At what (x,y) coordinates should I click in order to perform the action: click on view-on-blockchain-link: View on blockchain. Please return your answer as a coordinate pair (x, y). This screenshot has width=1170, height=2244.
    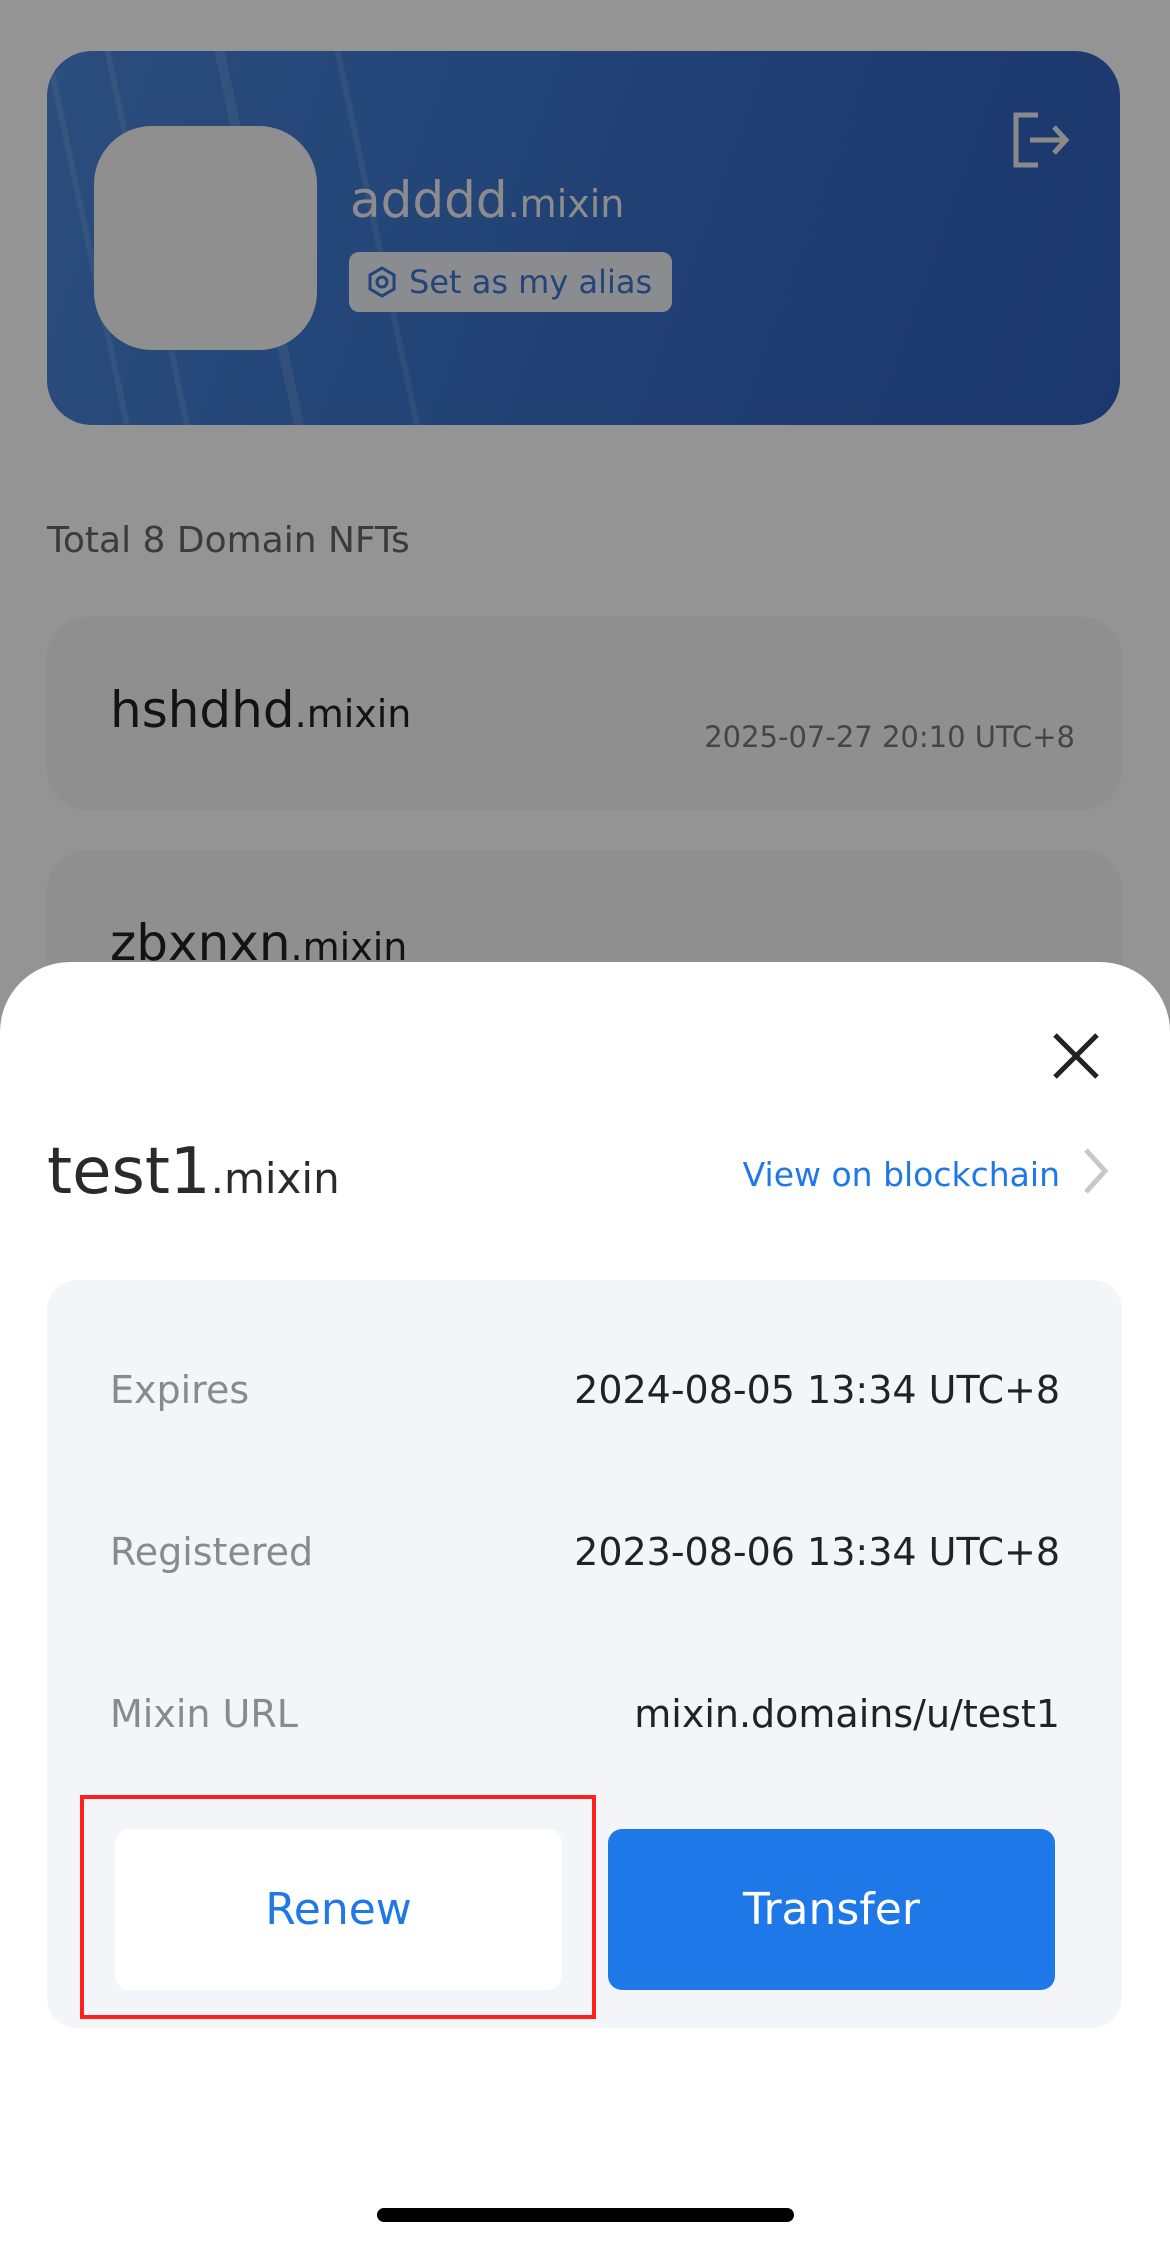
    Looking at the image, I should click on (901, 1174).